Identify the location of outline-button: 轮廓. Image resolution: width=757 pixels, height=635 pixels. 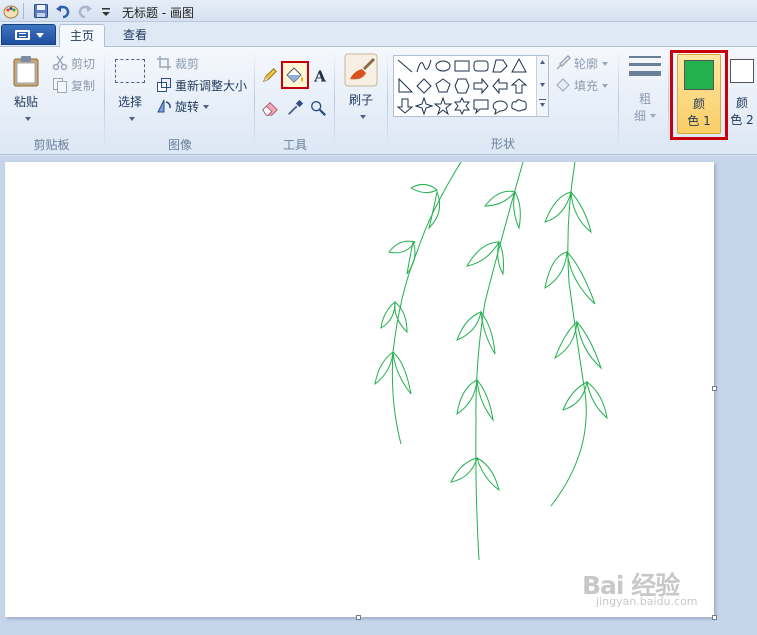
(582, 64).